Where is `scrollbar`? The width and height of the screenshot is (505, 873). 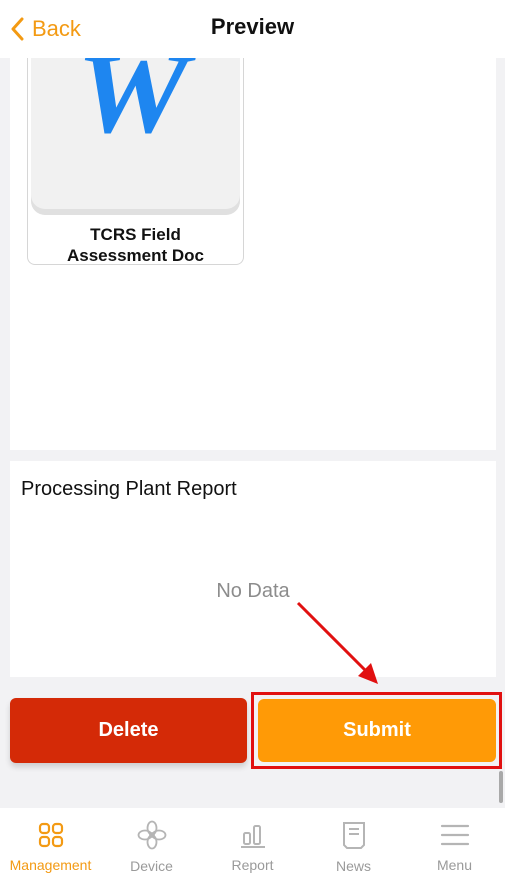
scrollbar is located at coordinates (501, 787).